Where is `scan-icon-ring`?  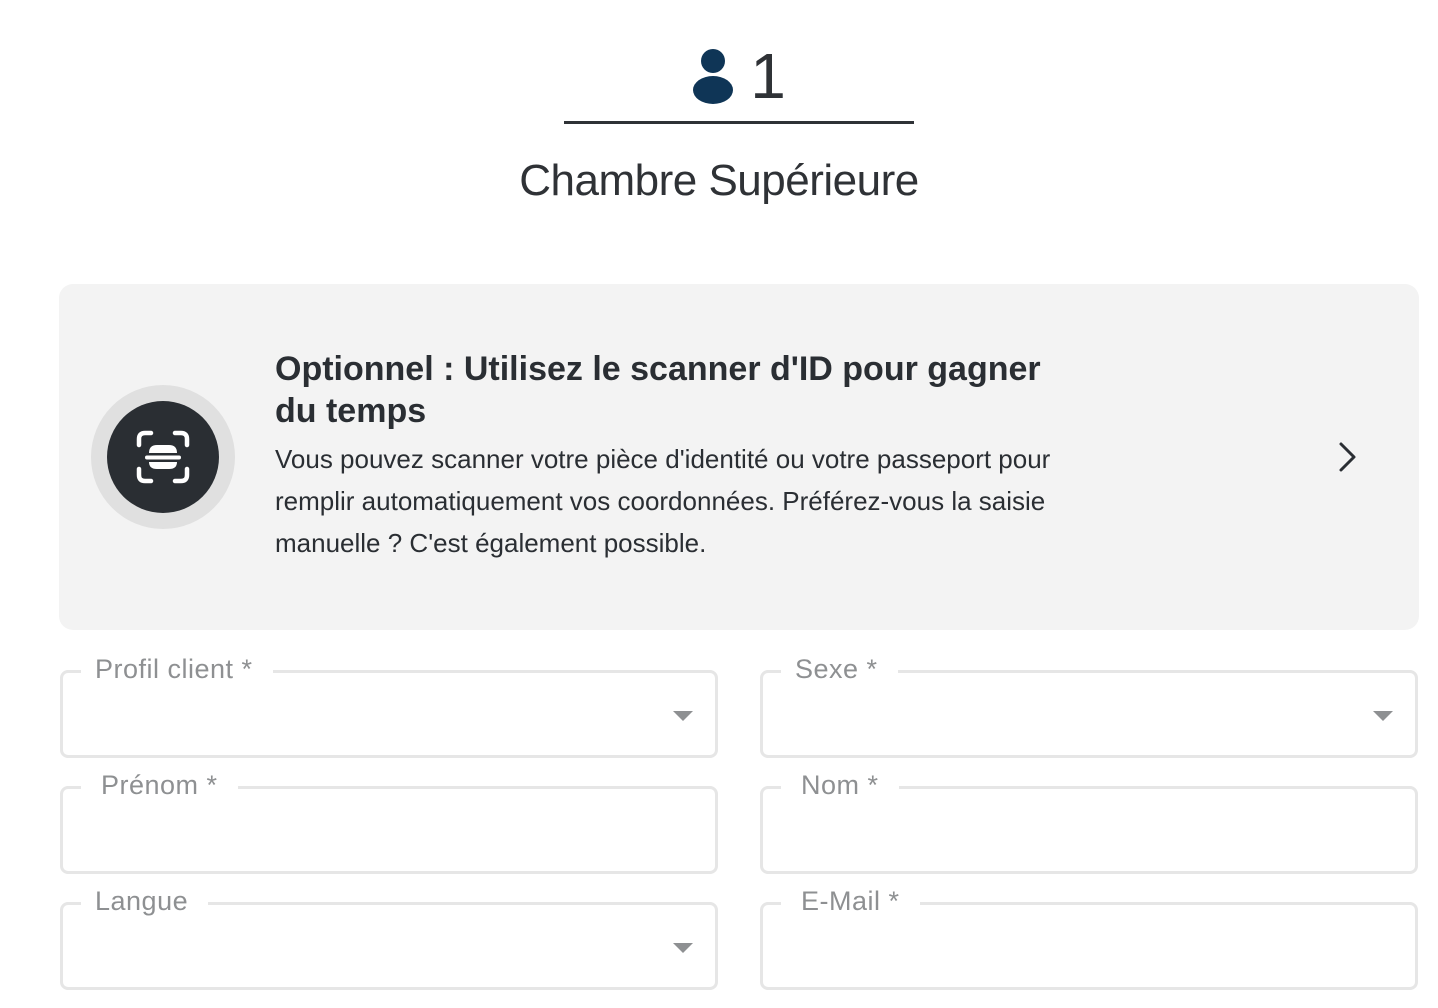 scan-icon-ring is located at coordinates (163, 457).